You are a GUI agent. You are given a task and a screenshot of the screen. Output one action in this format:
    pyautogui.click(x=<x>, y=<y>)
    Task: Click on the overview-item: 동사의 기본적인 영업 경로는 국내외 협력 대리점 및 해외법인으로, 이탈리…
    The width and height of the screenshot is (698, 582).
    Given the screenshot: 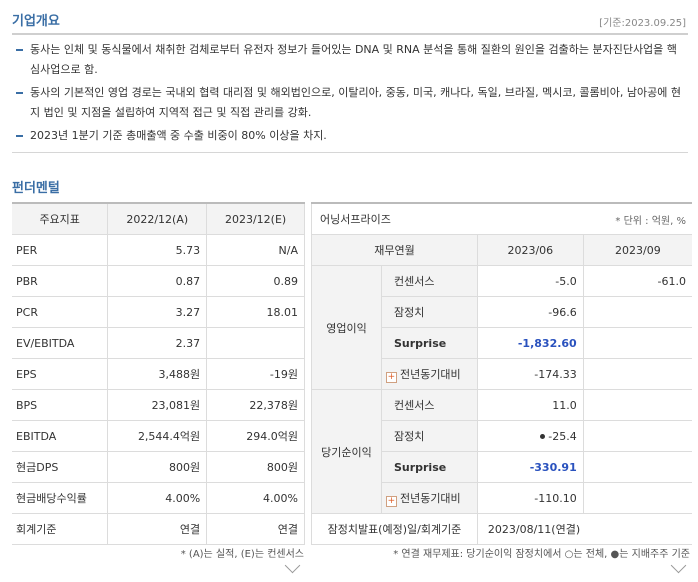 What is the action you would take?
    pyautogui.click(x=350, y=103)
    